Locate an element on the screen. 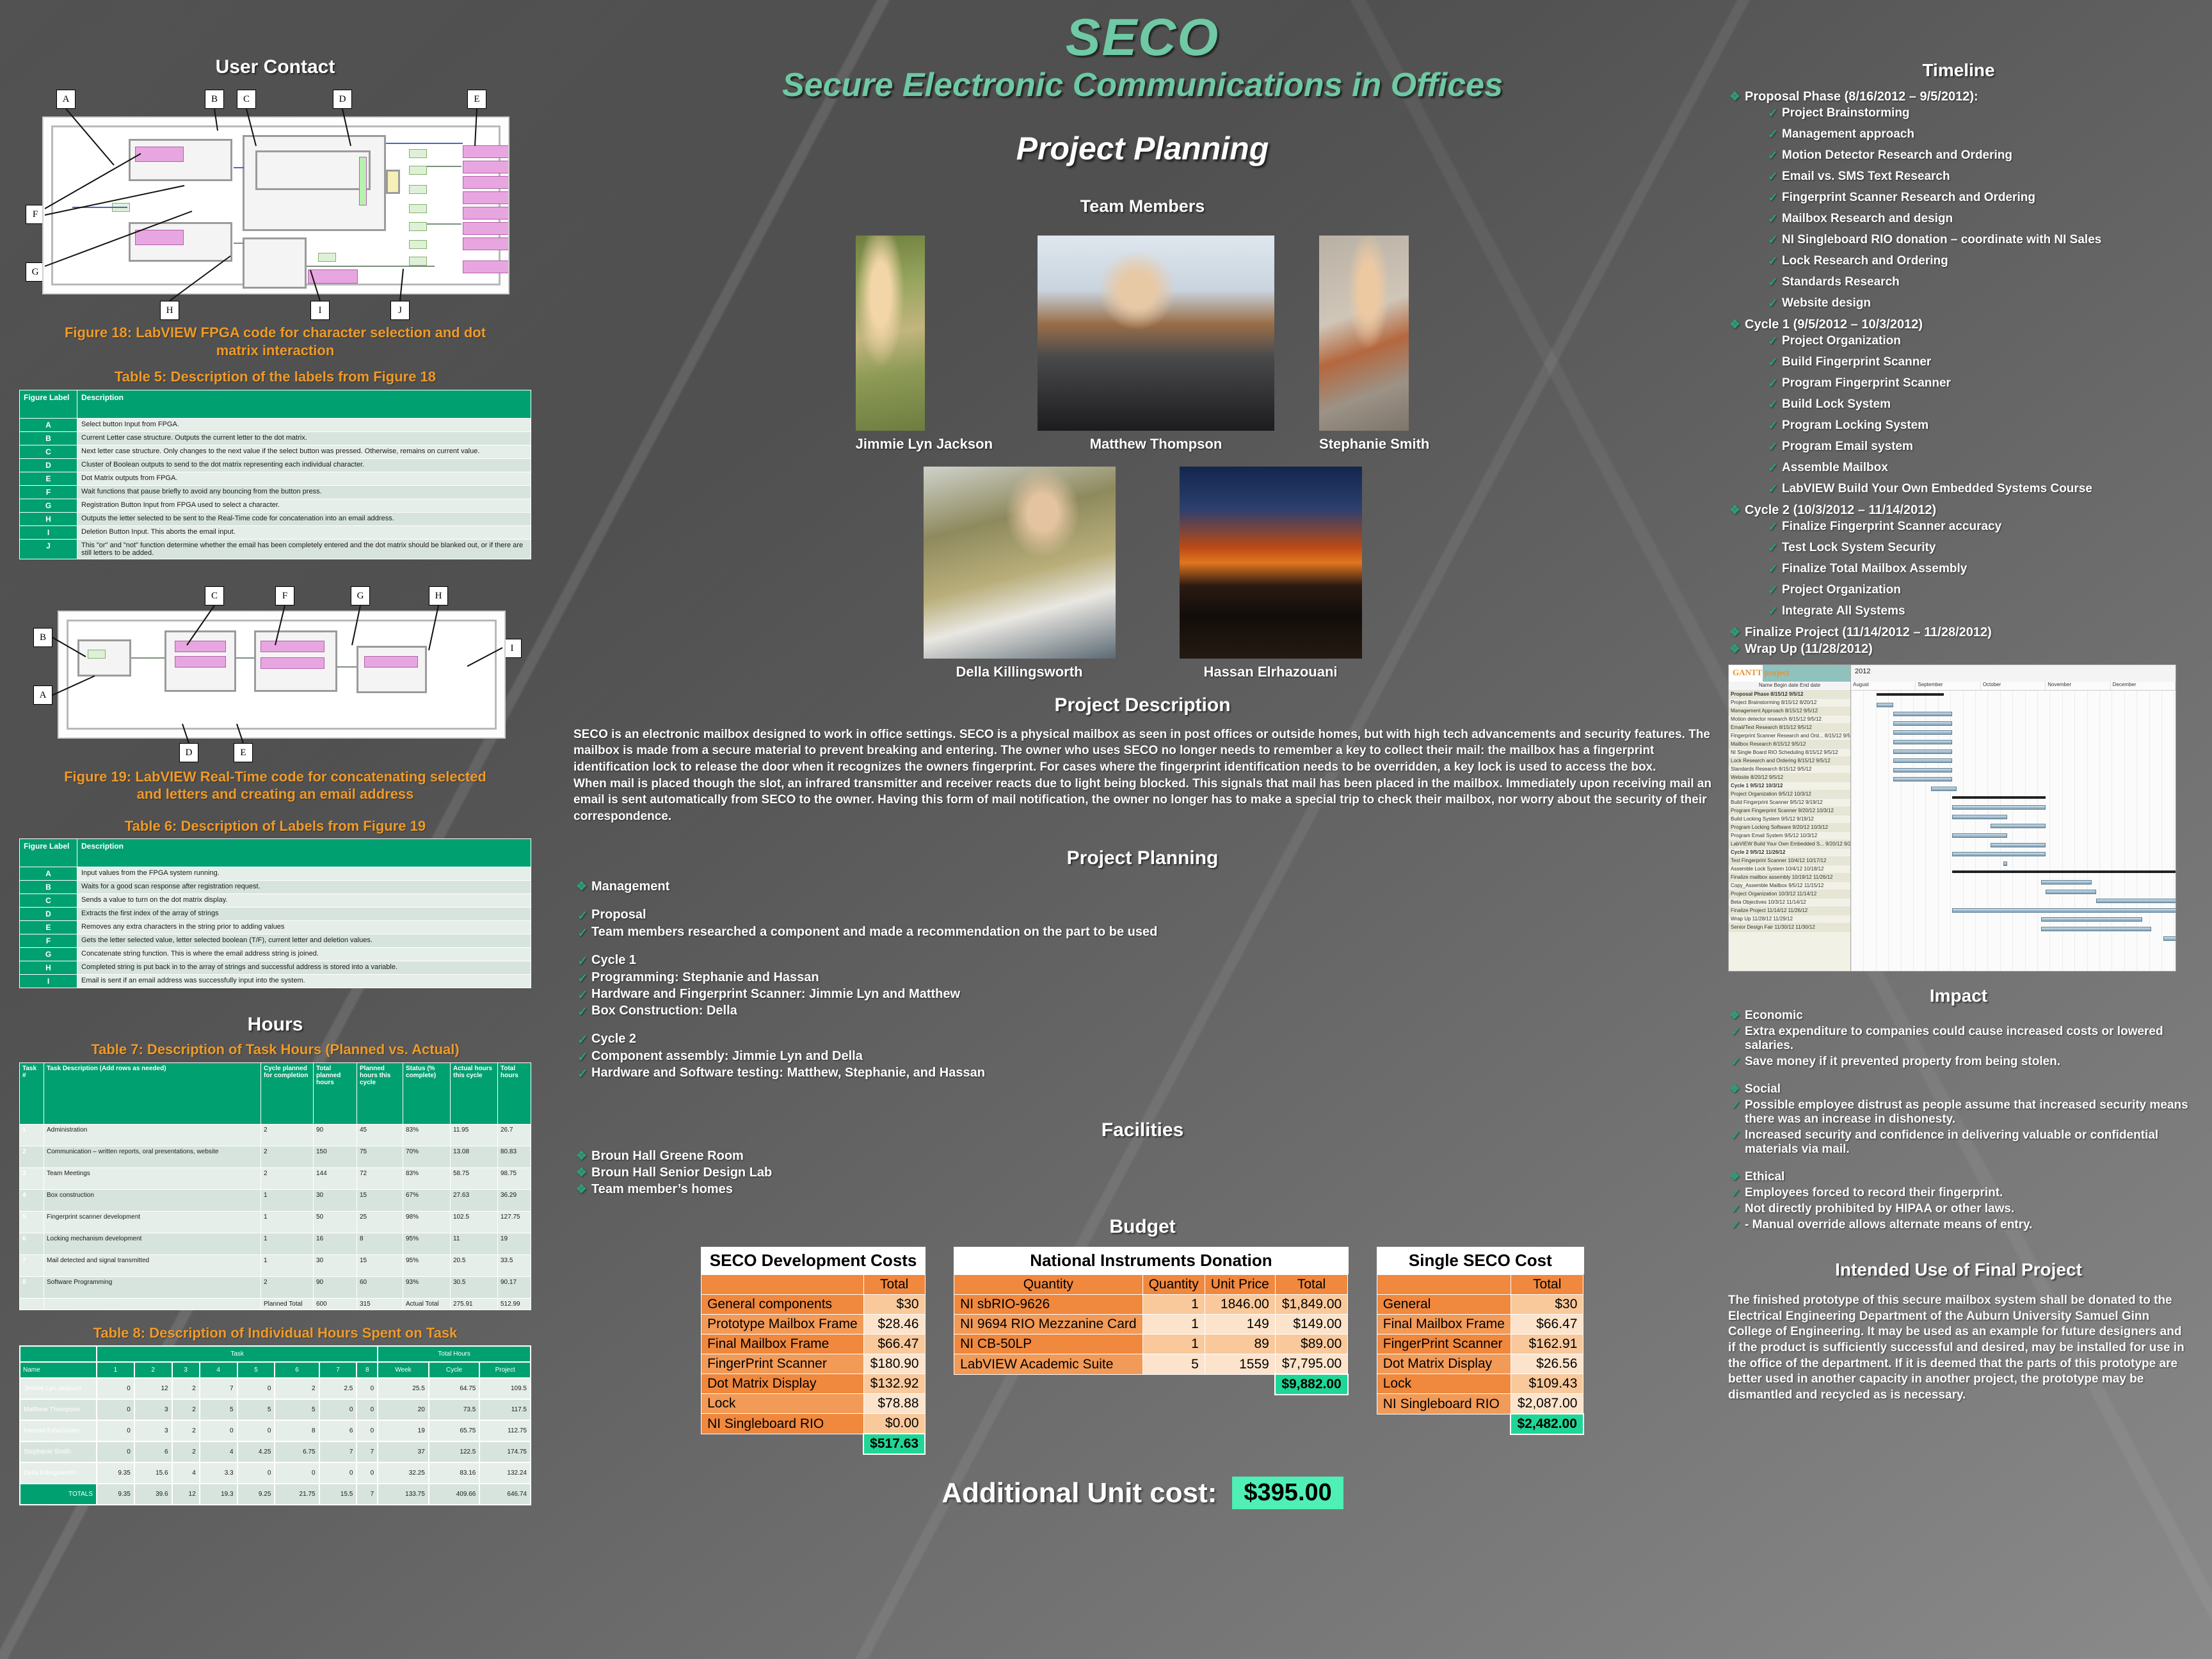  budget-cell: NI Singleboard RIO is located at coordinates (782, 1423).